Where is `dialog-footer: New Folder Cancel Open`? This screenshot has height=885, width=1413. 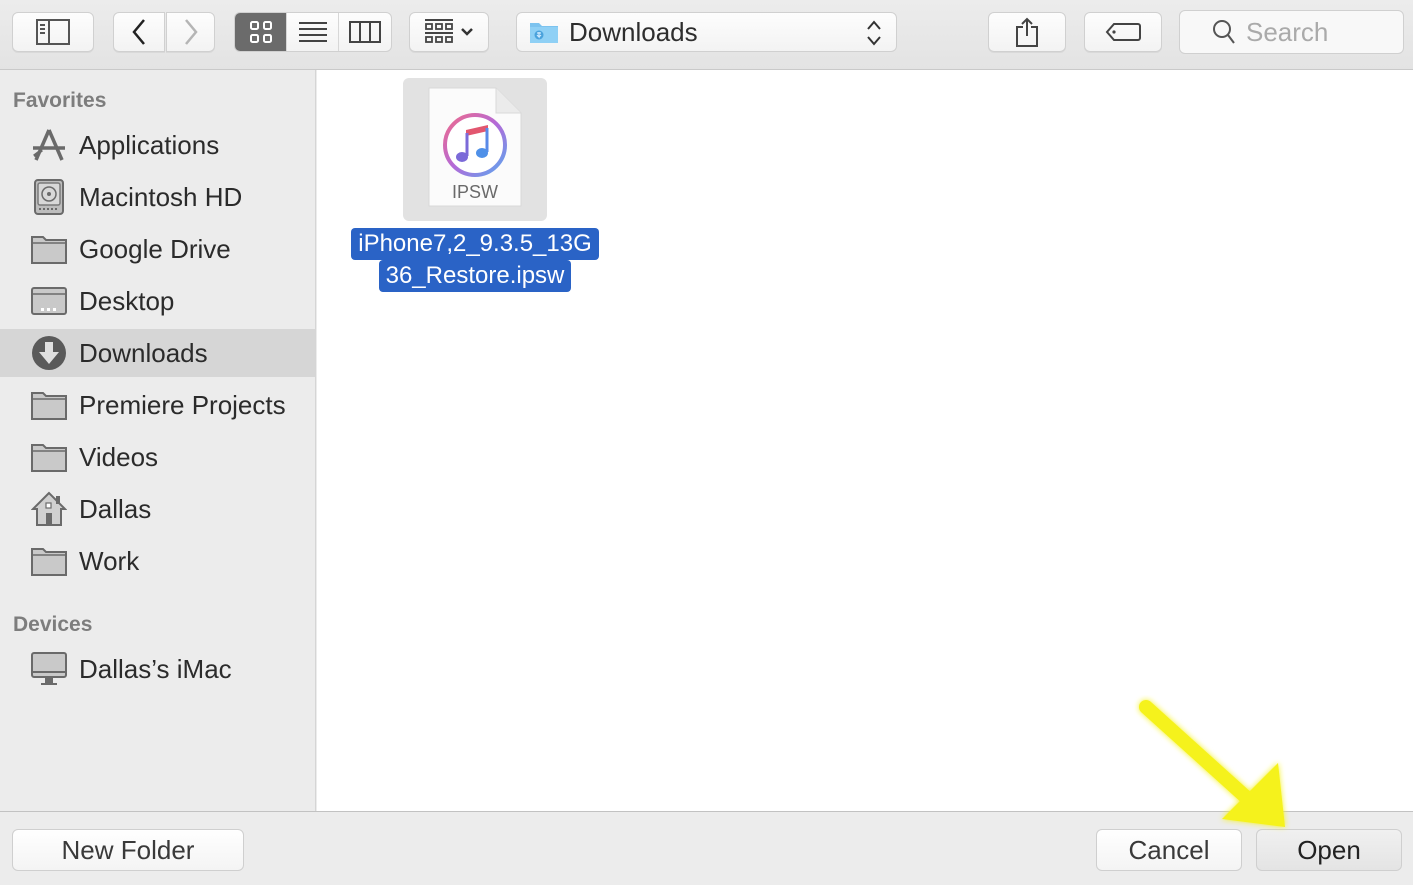
dialog-footer: New Folder Cancel Open is located at coordinates (706, 848).